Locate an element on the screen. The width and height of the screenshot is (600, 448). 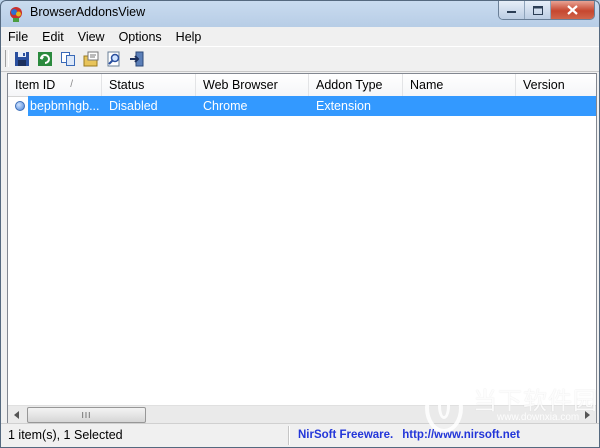
cell-web-browser: Chrome is located at coordinates (225, 106).